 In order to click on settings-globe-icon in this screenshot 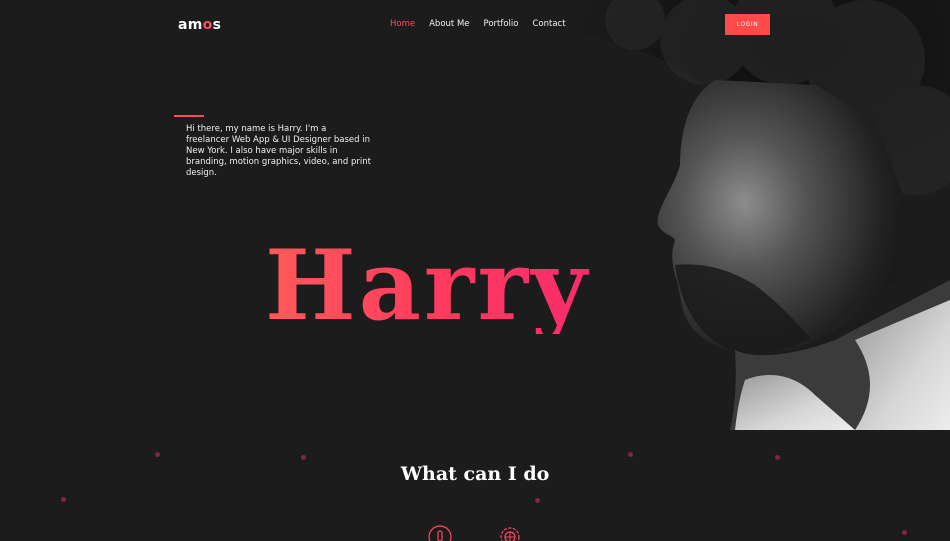, I will do `click(510, 534)`.